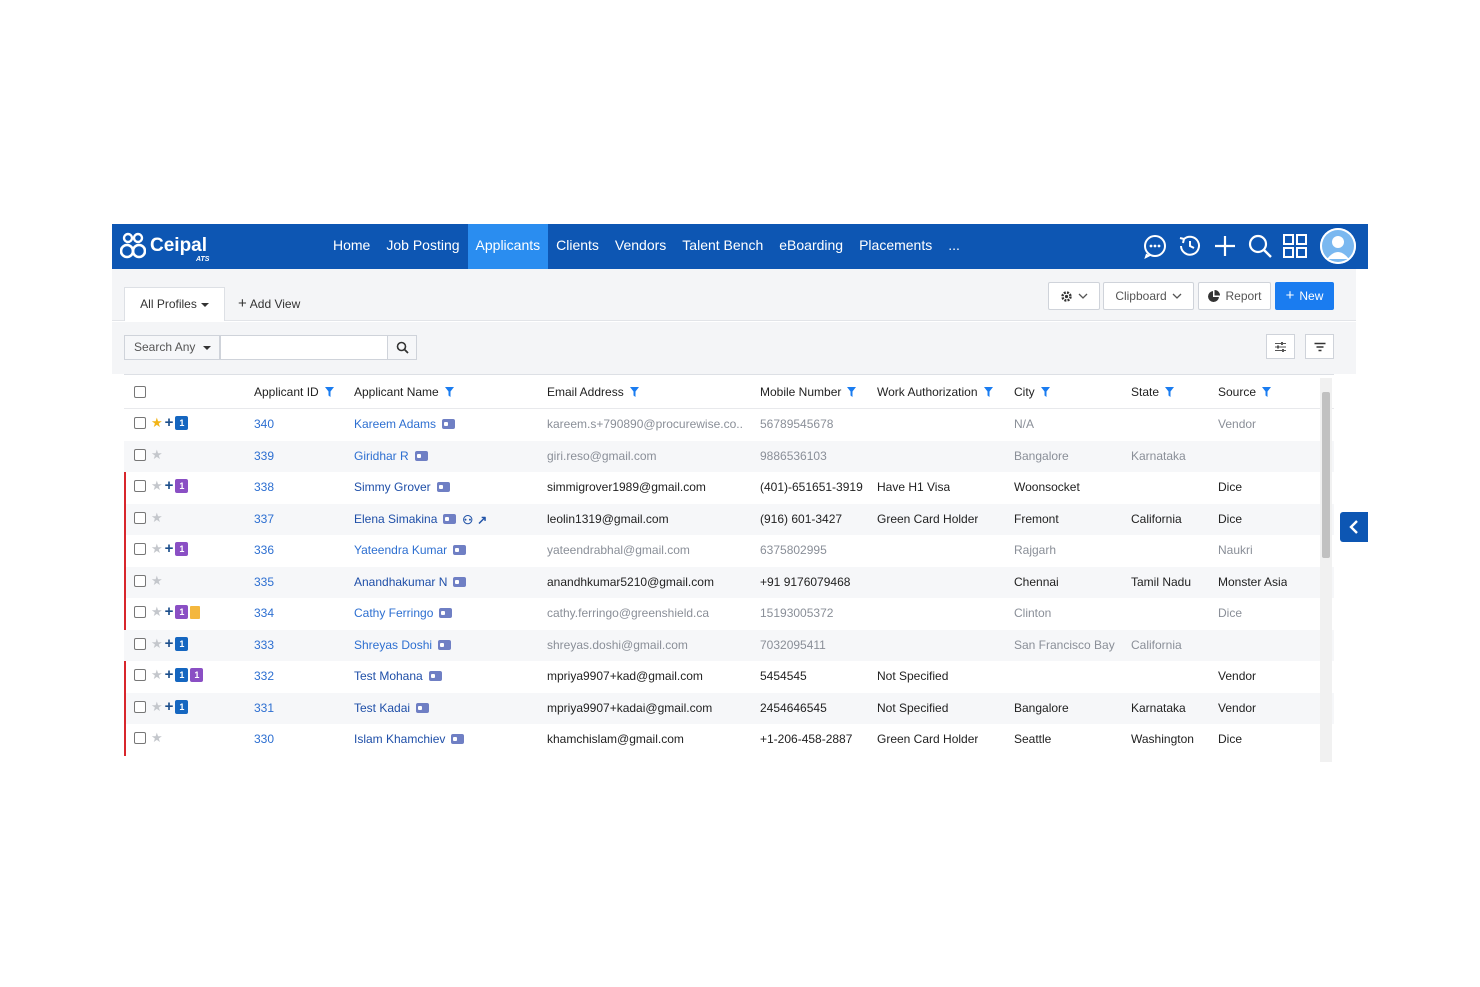  Describe the element at coordinates (1338, 246) in the screenshot. I see `user-avatar` at that location.